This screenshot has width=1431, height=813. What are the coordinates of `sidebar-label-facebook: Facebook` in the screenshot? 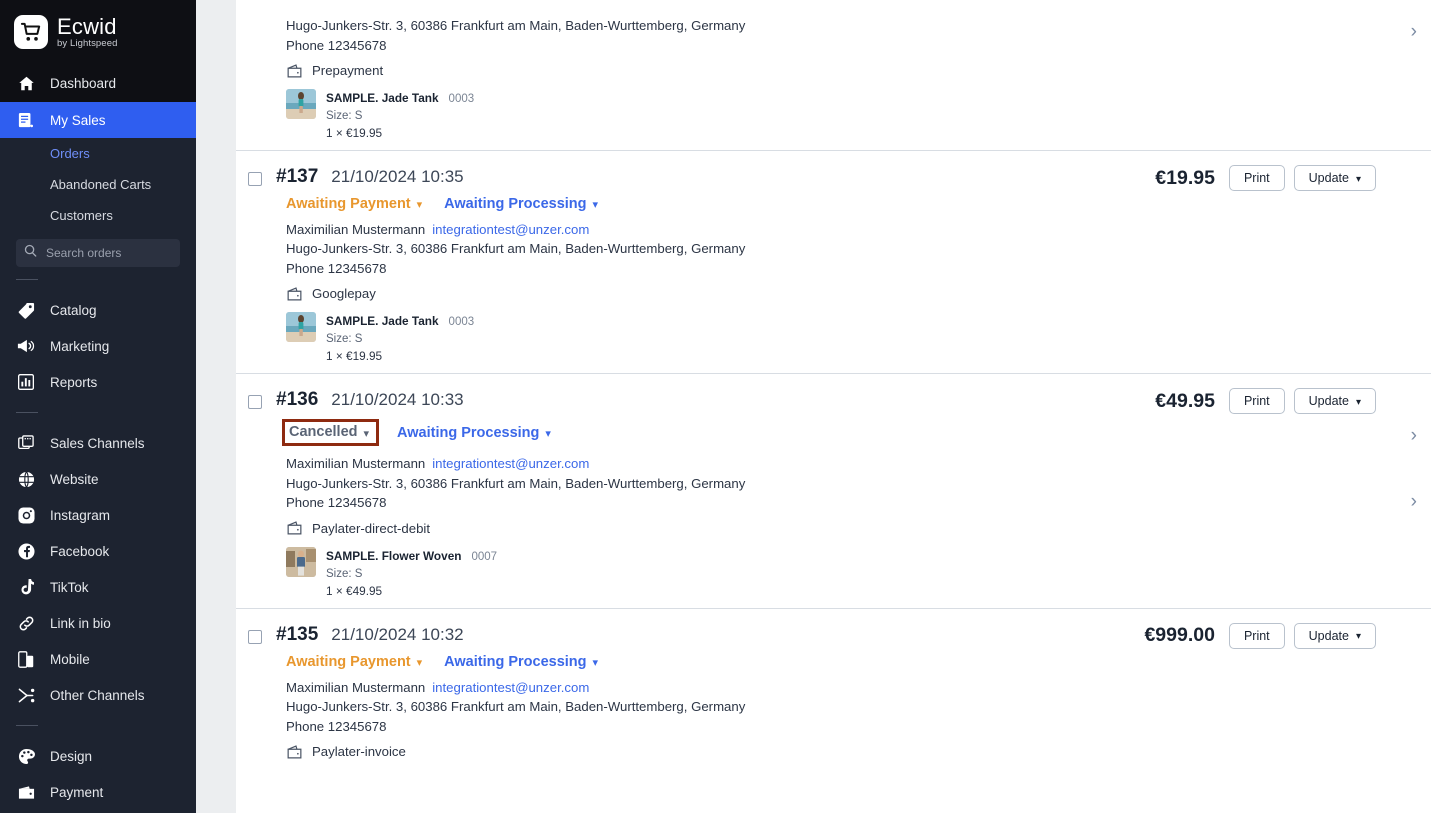 It's located at (80, 551).